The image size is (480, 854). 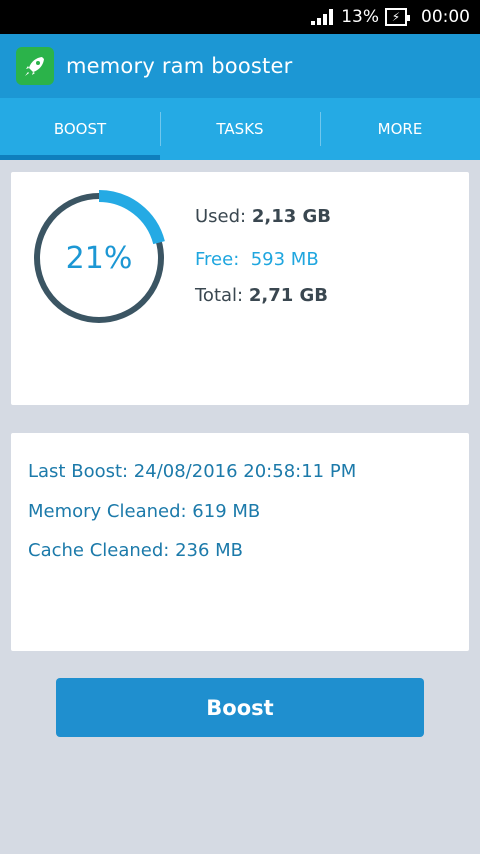 What do you see at coordinates (192, 471) in the screenshot?
I see `last-boost-text: Last Boost: 24/08/2016 20:58:11 PM` at bounding box center [192, 471].